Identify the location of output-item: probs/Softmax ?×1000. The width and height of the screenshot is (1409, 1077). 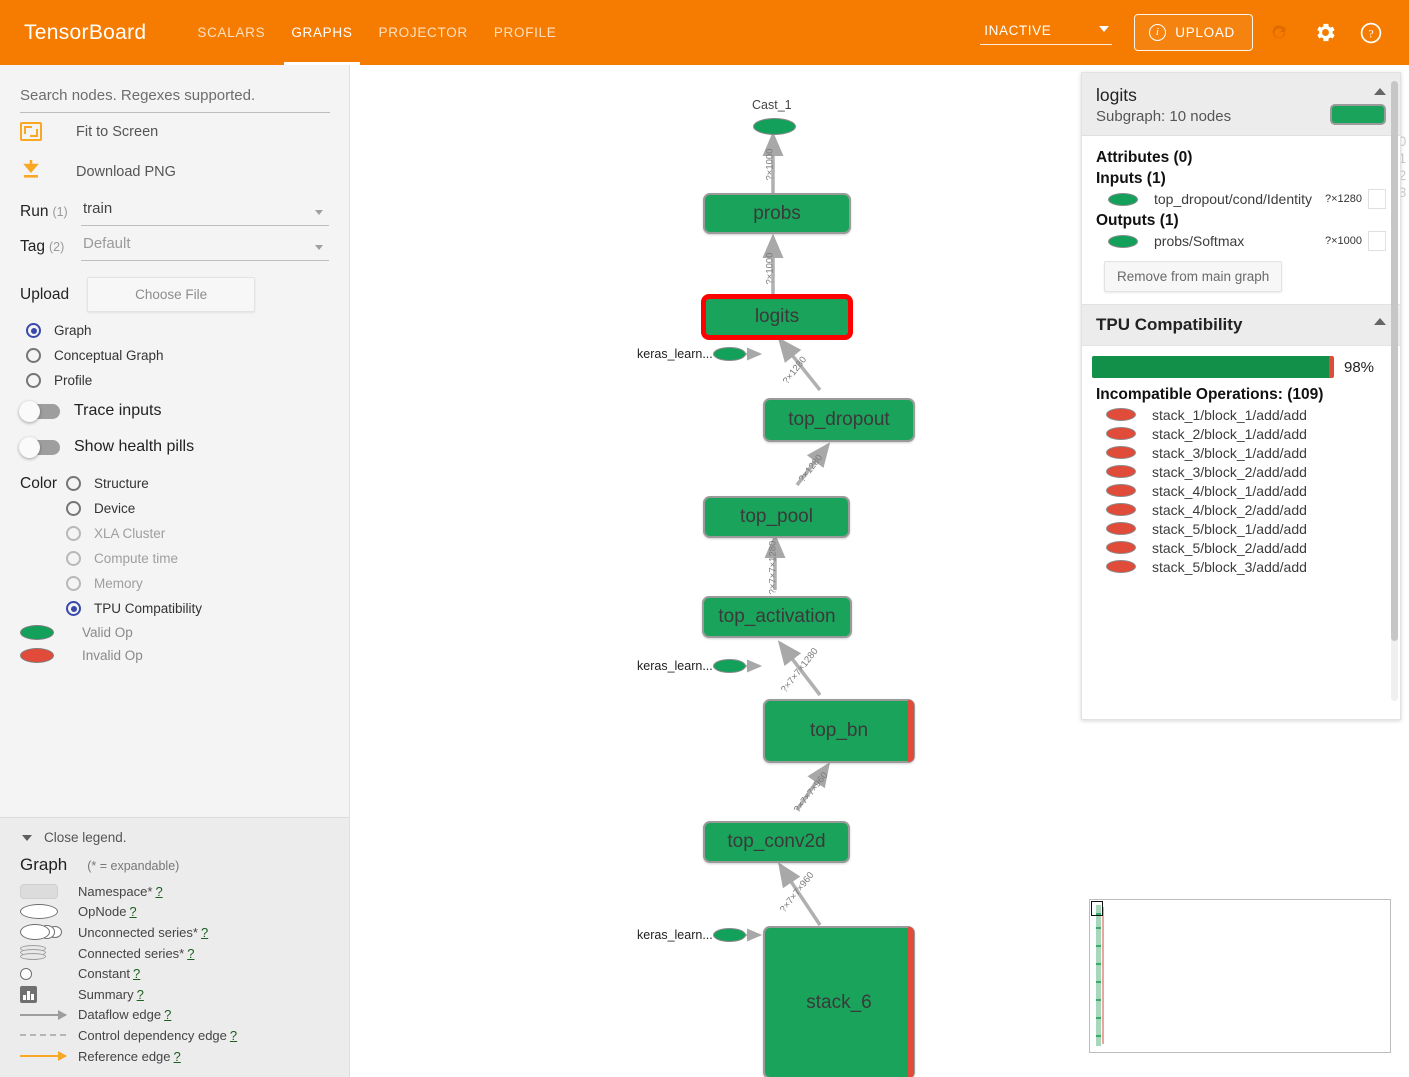
(1241, 241).